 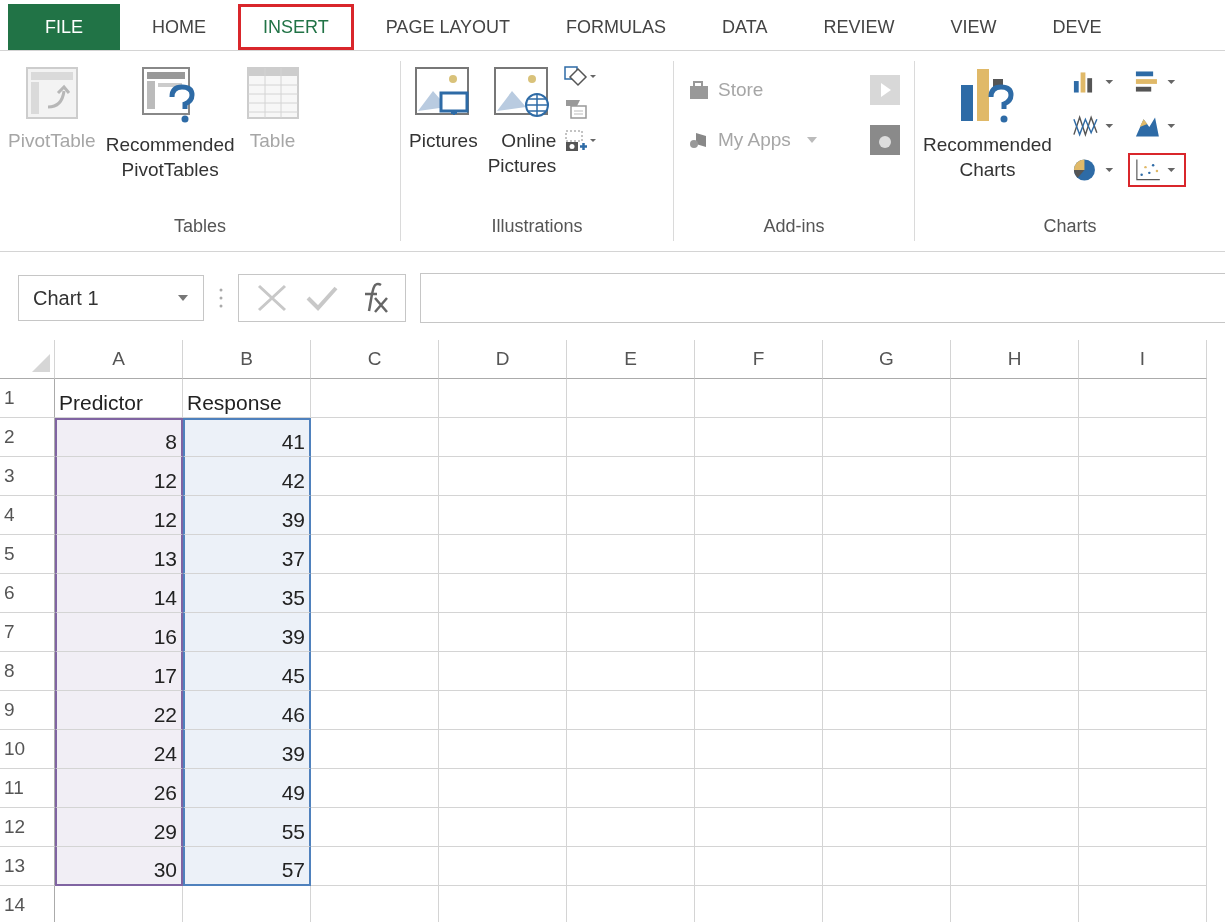 What do you see at coordinates (247, 671) in the screenshot?
I see `table-cell: 45` at bounding box center [247, 671].